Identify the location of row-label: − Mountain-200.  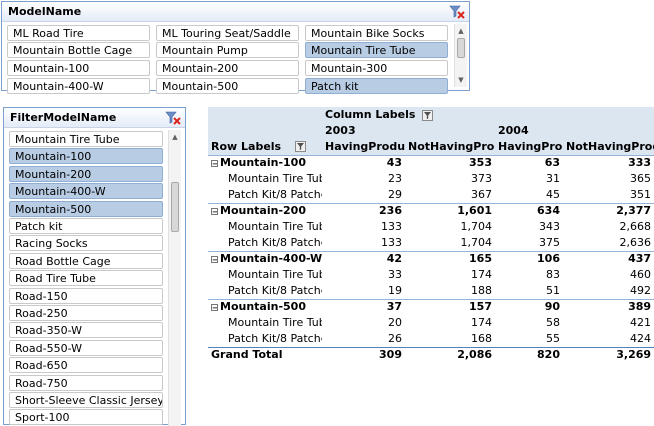
(265, 210).